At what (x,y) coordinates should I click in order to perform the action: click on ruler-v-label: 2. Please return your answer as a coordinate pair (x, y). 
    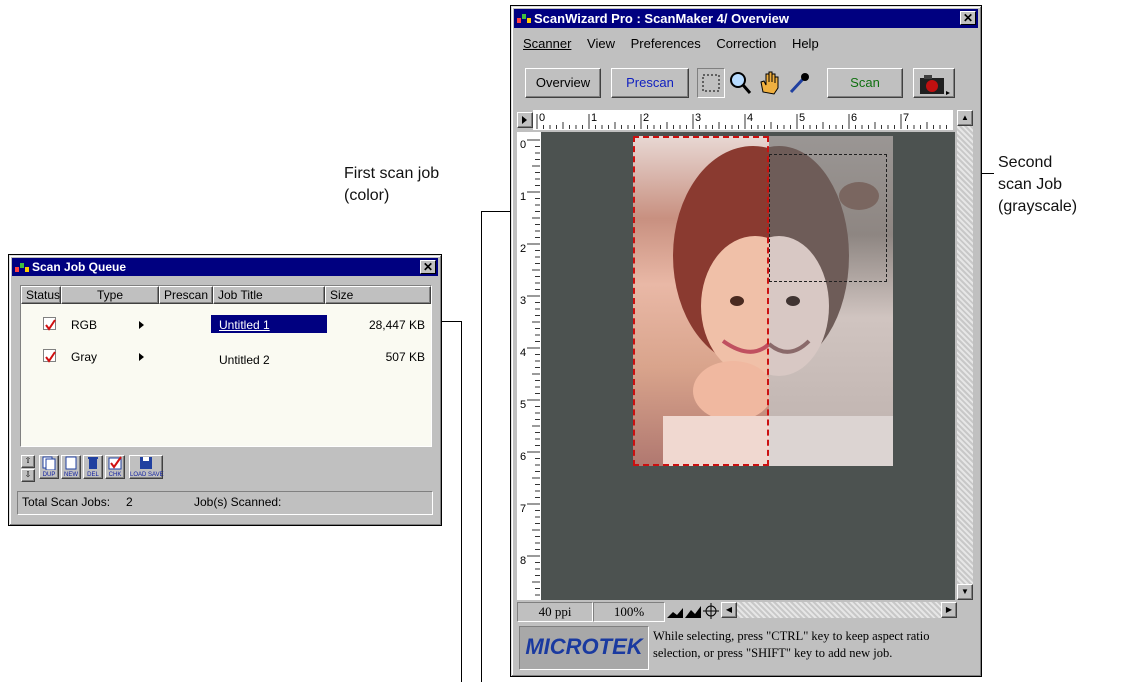
    Looking at the image, I should click on (523, 249).